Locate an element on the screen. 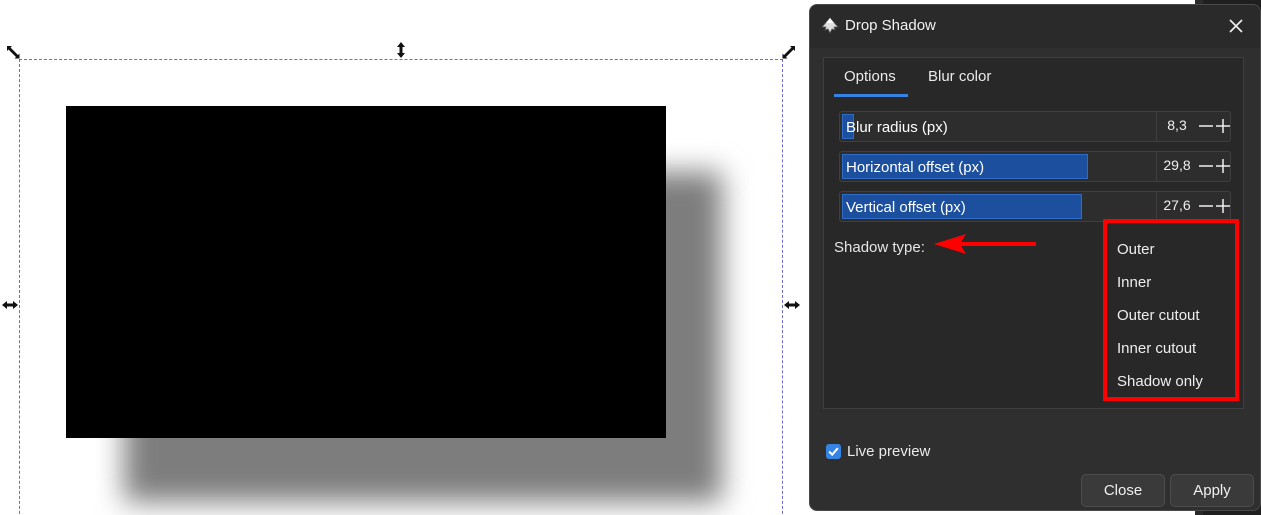 The height and width of the screenshot is (515, 1261). dialog-title: Drop Shadow is located at coordinates (890, 25).